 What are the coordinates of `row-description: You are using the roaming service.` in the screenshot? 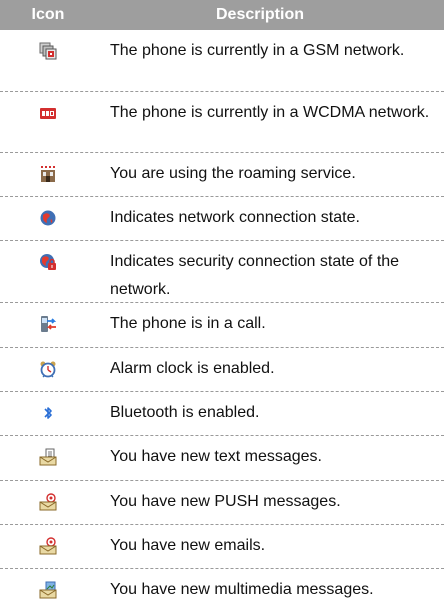 It's located at (233, 173).